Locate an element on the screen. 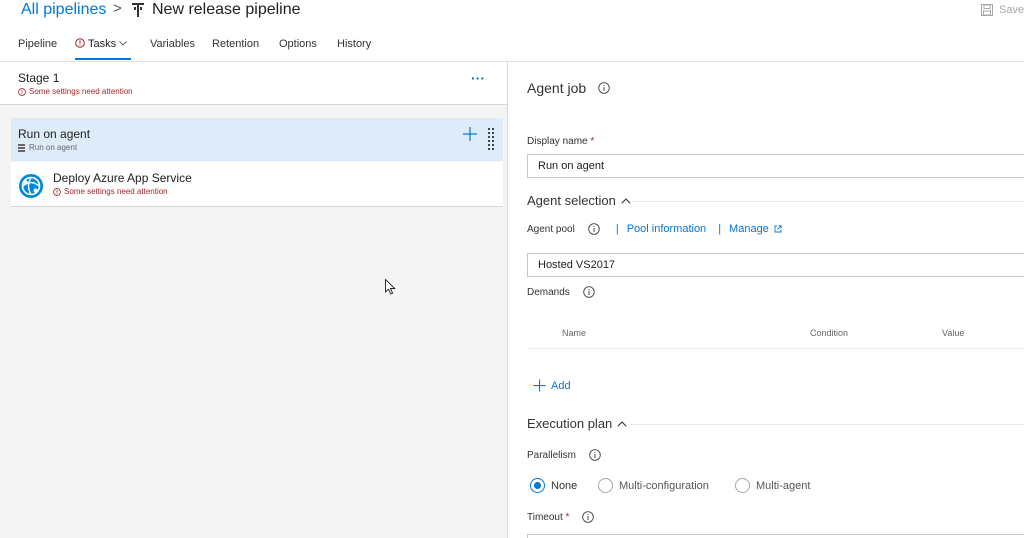 The width and height of the screenshot is (1024, 538). save-button: Save is located at coordinates (1002, 10).